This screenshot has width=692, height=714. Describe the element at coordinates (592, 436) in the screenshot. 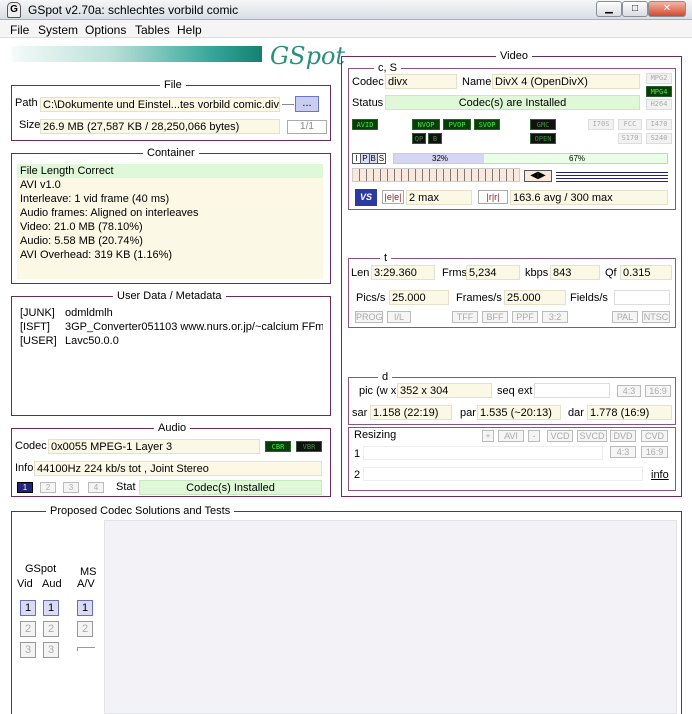

I see `resize-svcd-button: SVCD` at that location.